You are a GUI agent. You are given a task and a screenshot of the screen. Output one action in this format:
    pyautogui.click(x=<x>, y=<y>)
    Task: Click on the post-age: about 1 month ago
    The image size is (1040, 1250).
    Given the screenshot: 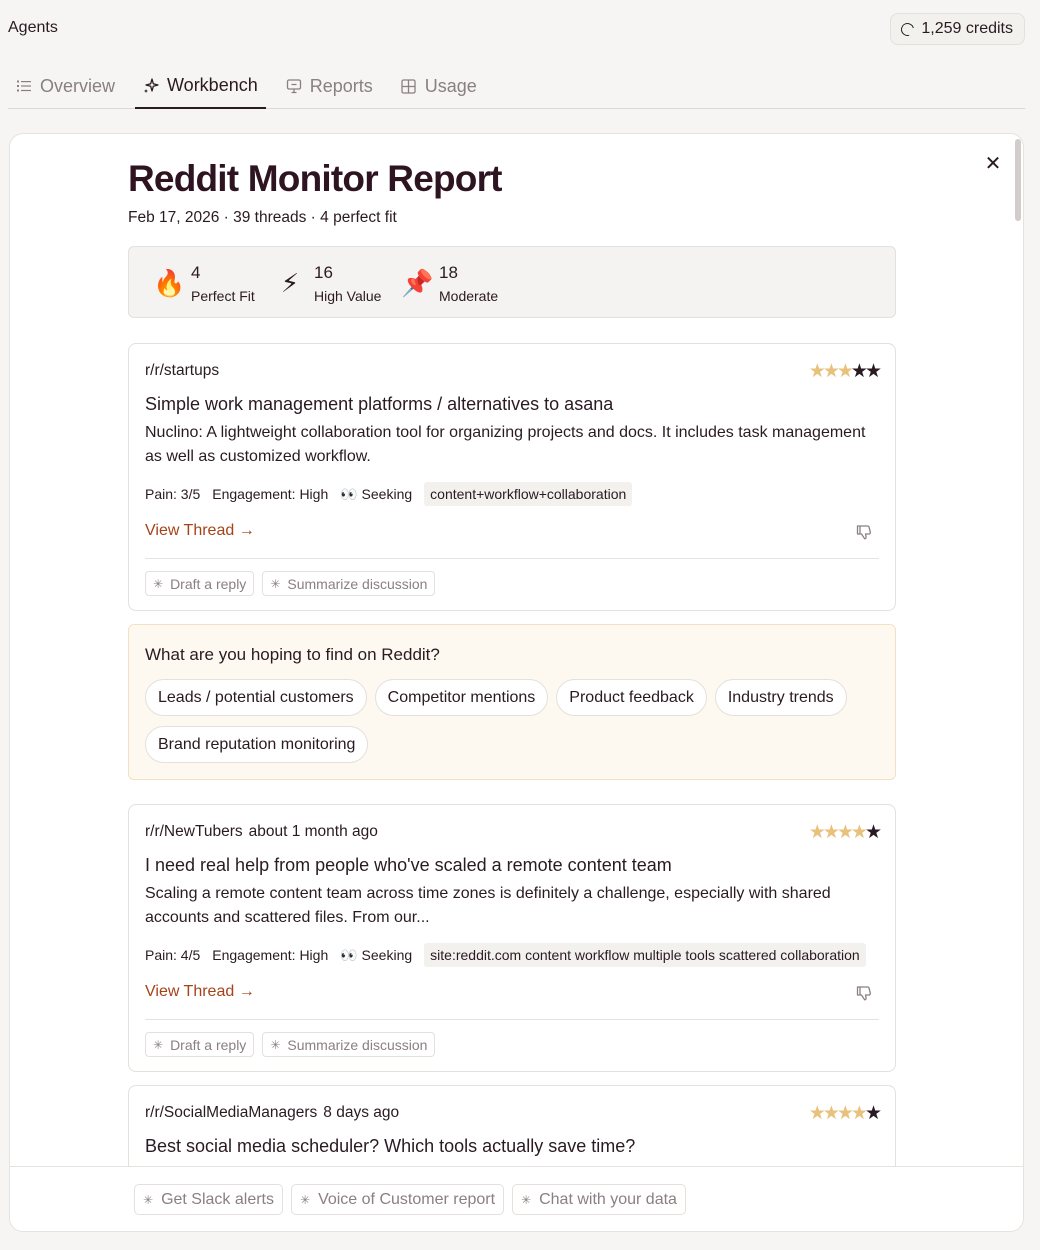 What is the action you would take?
    pyautogui.click(x=313, y=831)
    